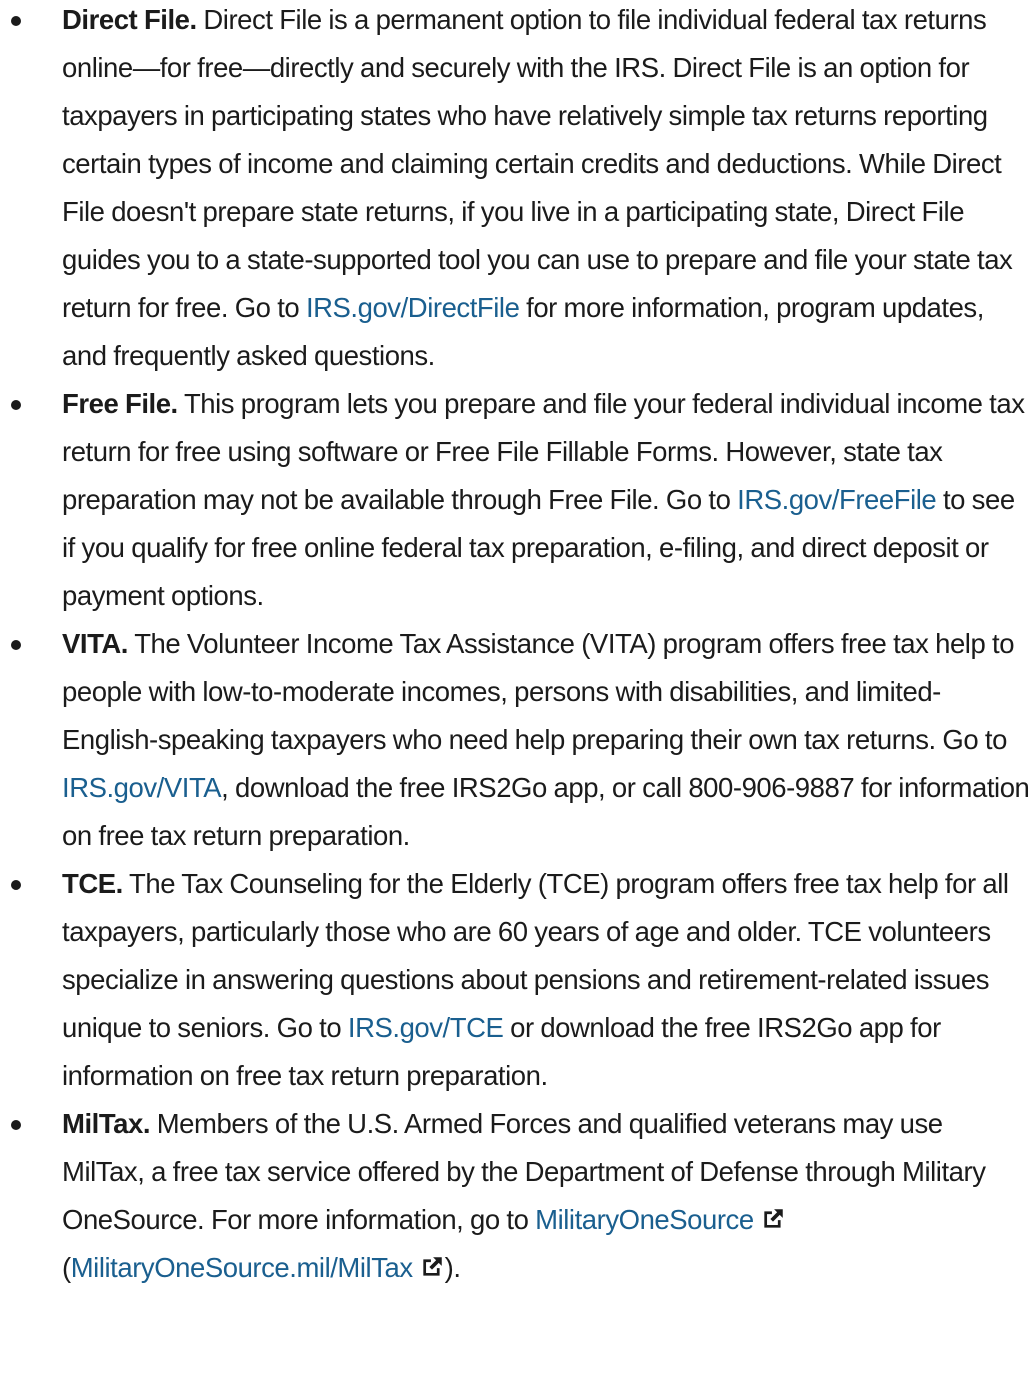  What do you see at coordinates (92, 883) in the screenshot?
I see `term-label: TCE.` at bounding box center [92, 883].